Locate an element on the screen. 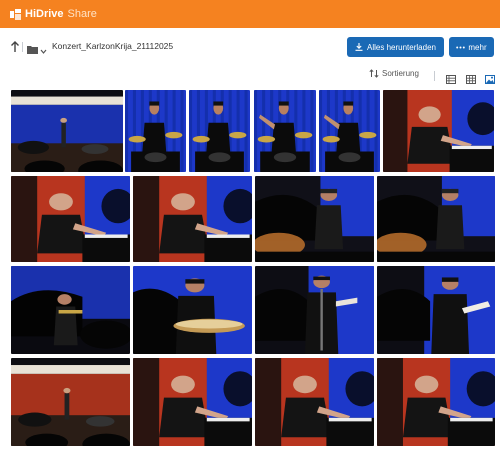 The image size is (500, 451). download-all-button: Alles herunterladen is located at coordinates (395, 47).